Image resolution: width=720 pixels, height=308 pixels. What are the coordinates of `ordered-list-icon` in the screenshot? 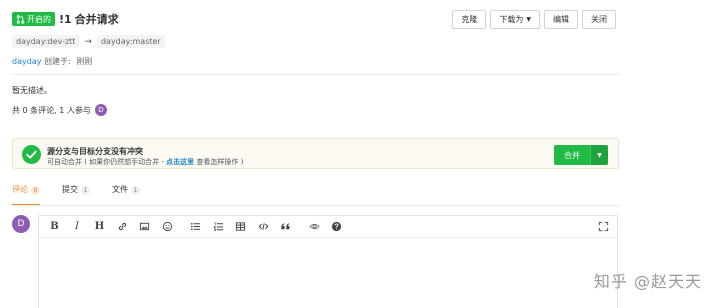 It's located at (218, 226).